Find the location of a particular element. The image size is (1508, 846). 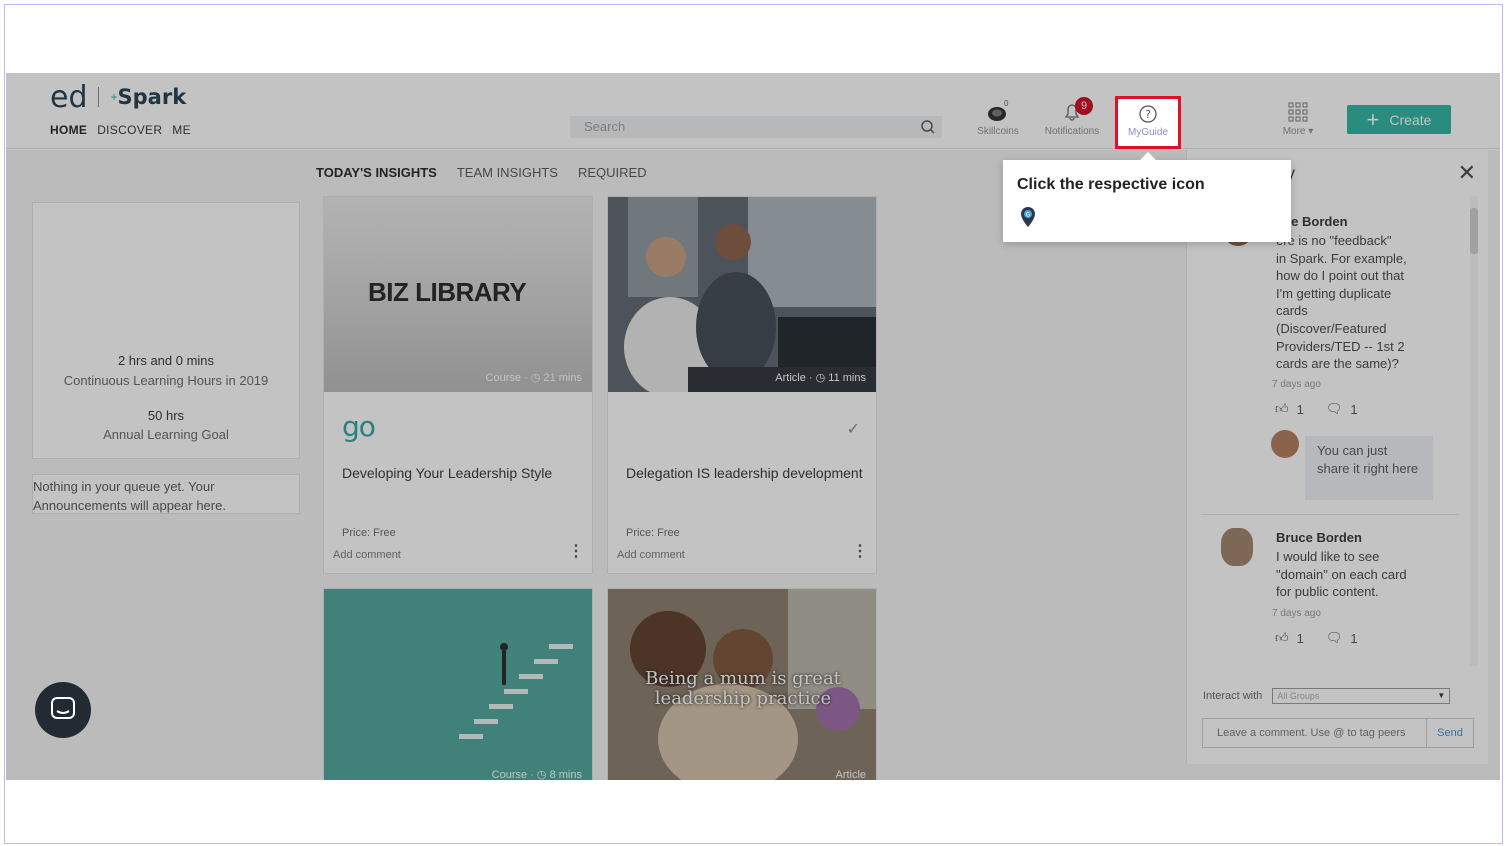

logo: ed + Spark is located at coordinates (118, 97).